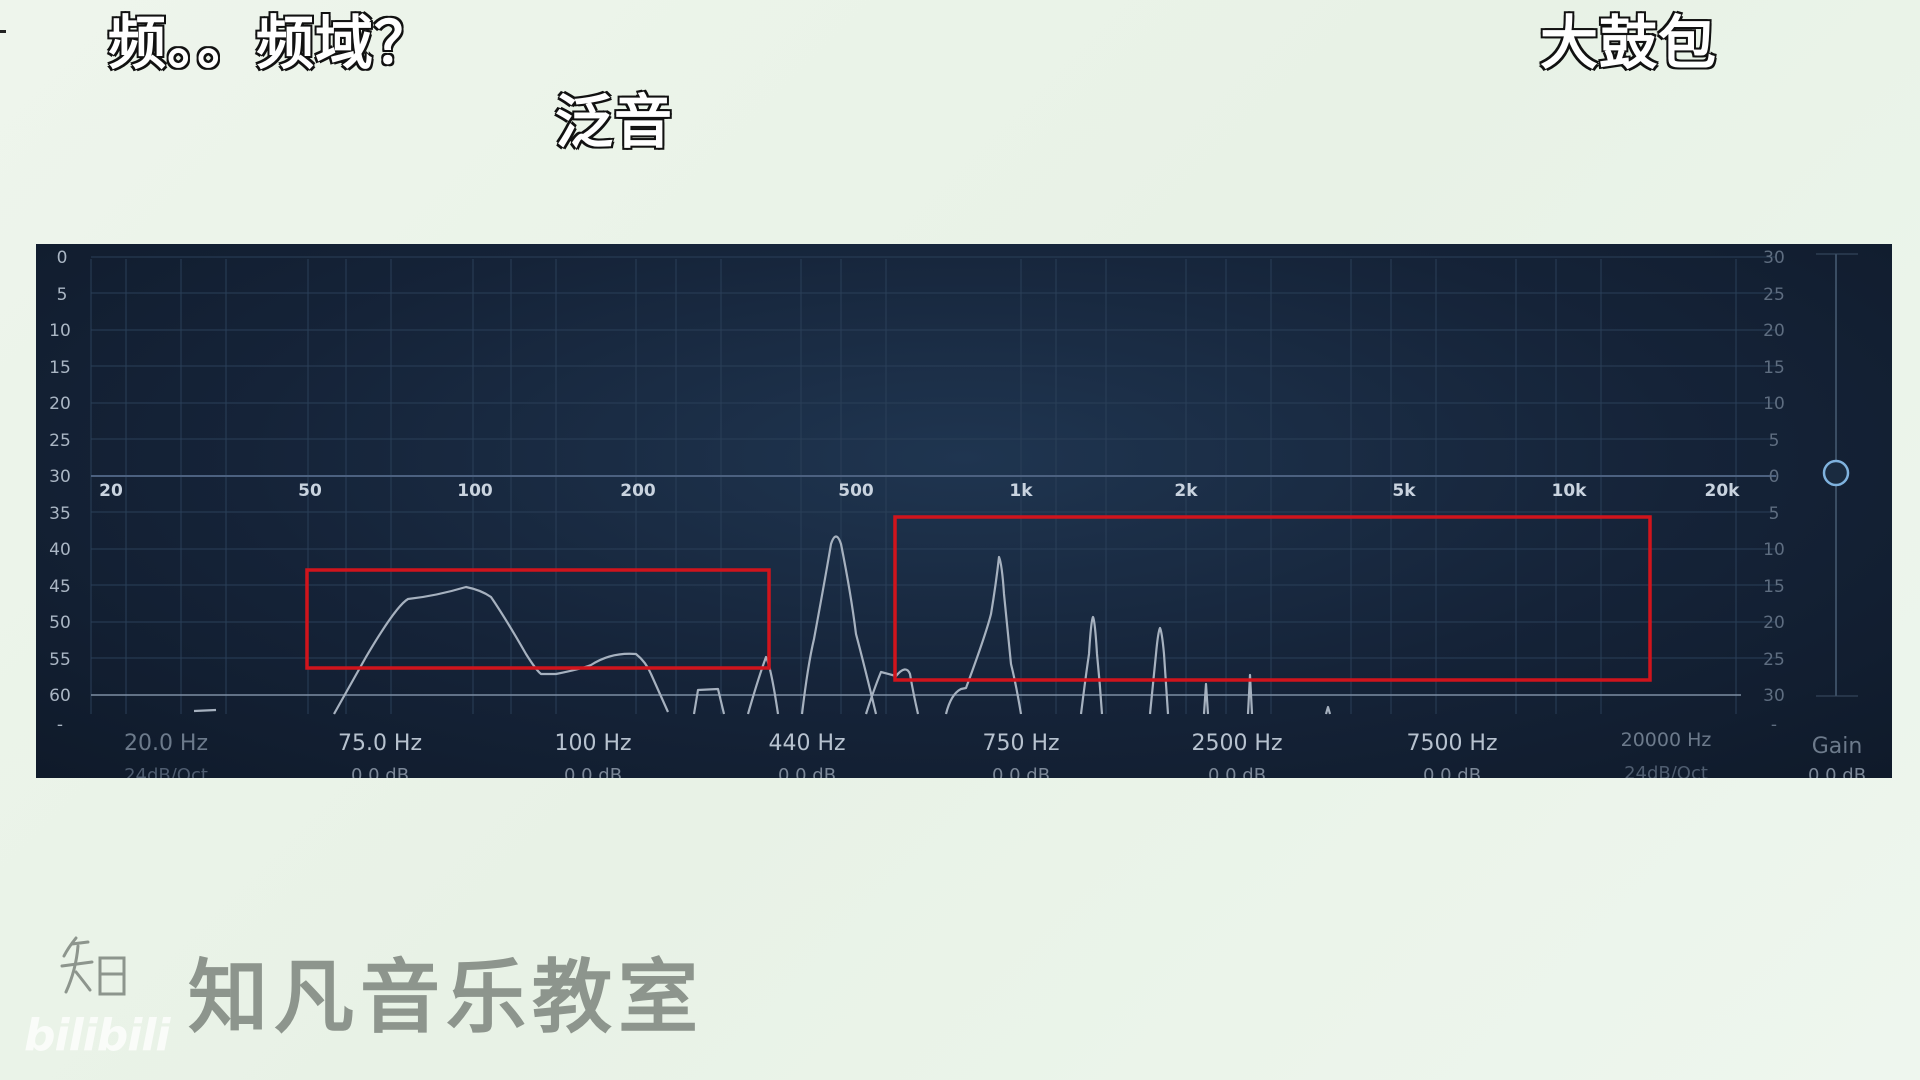  What do you see at coordinates (60, 477) in the screenshot?
I see `left-tick: 30` at bounding box center [60, 477].